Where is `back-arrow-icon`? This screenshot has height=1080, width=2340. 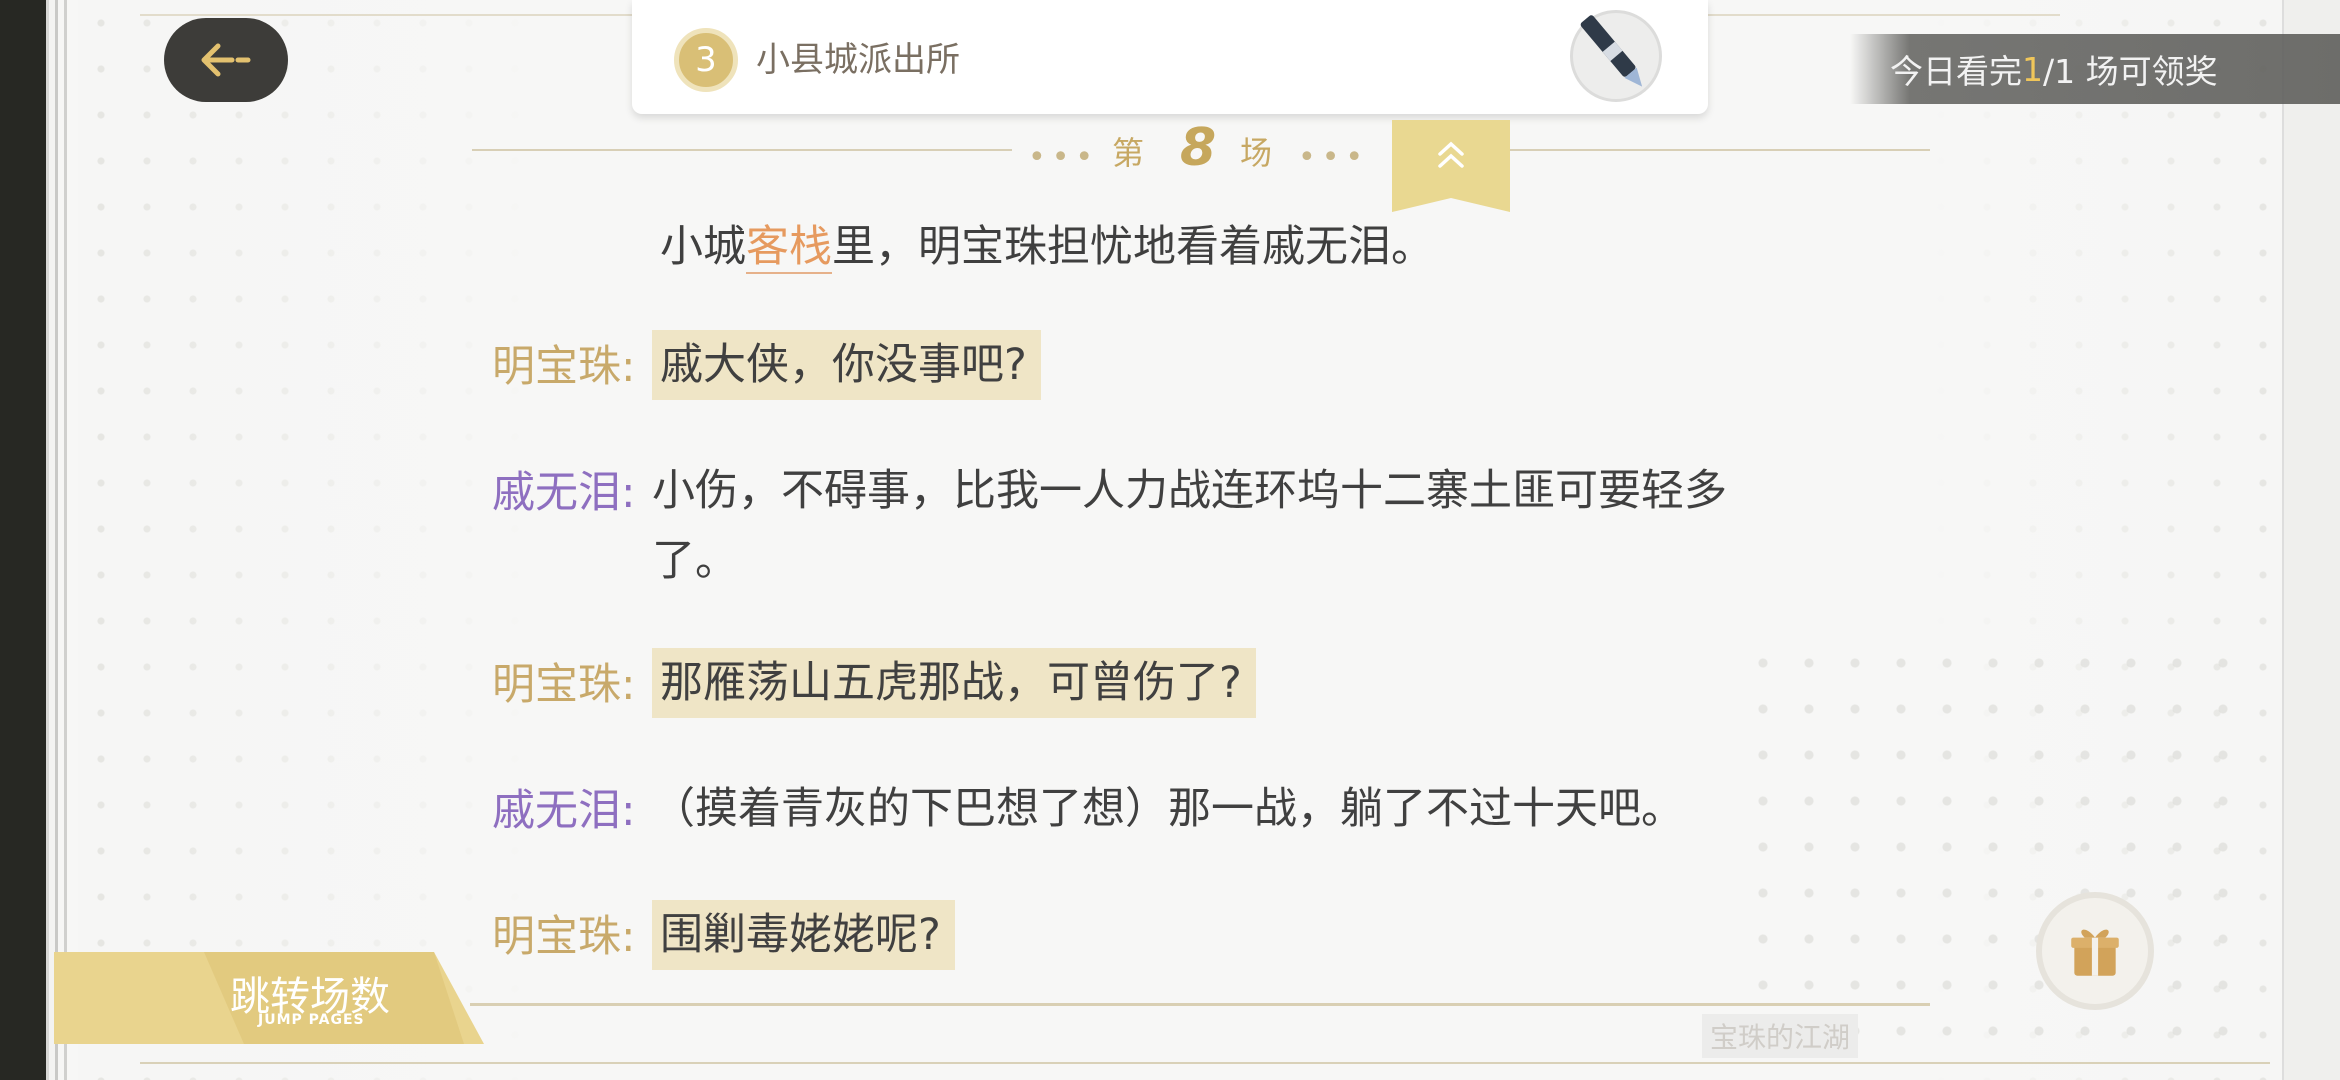 back-arrow-icon is located at coordinates (226, 60).